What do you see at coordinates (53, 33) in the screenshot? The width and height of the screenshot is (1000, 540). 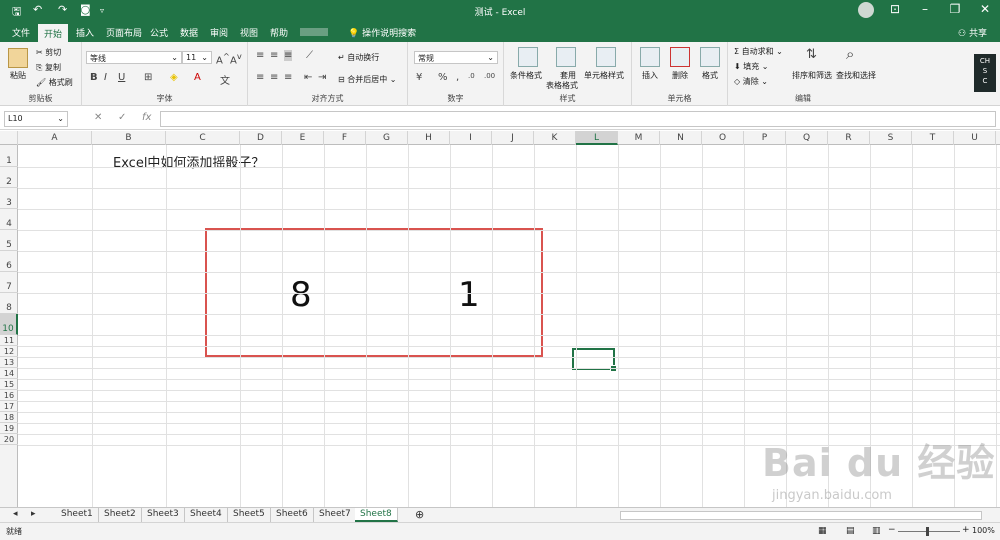 I see `tab-home: 开始` at bounding box center [53, 33].